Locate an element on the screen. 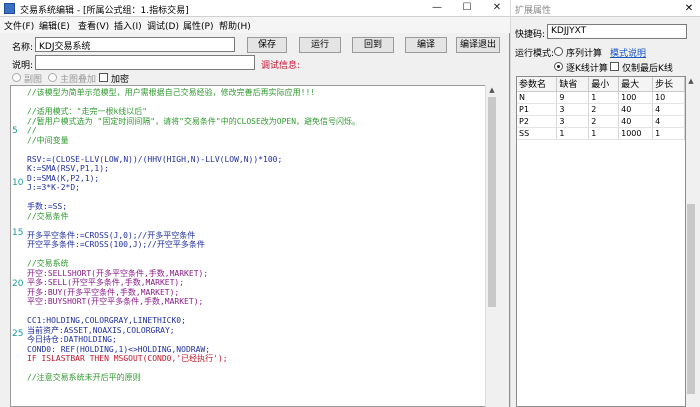  panel-close-button: ✕ is located at coordinates (689, 8).